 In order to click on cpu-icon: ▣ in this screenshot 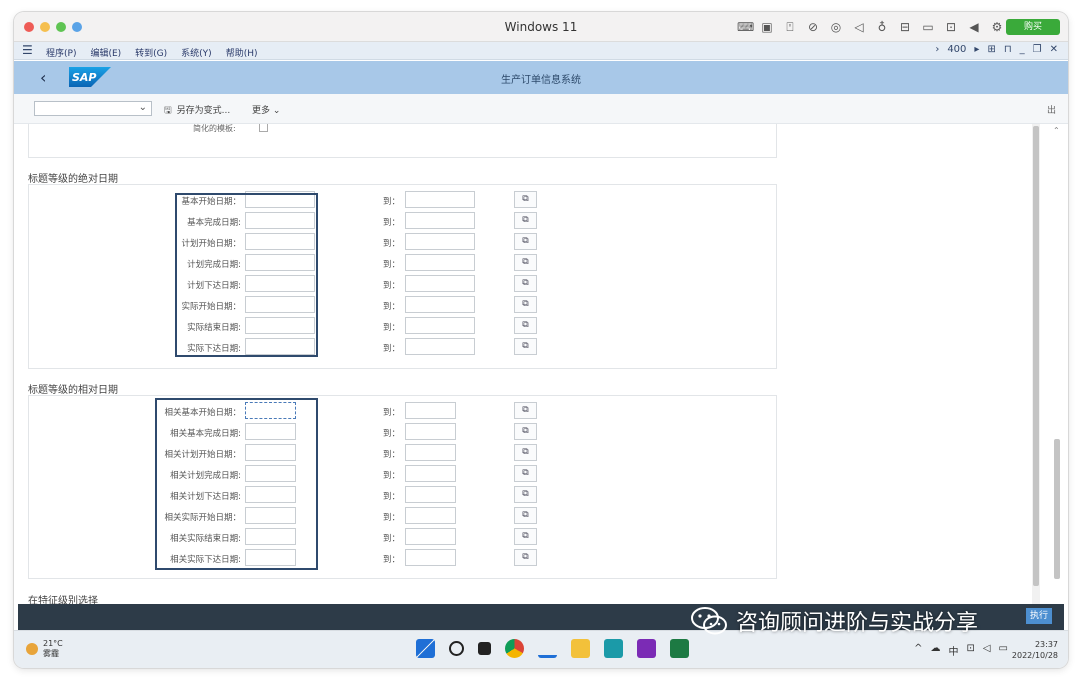, I will do `click(767, 27)`.